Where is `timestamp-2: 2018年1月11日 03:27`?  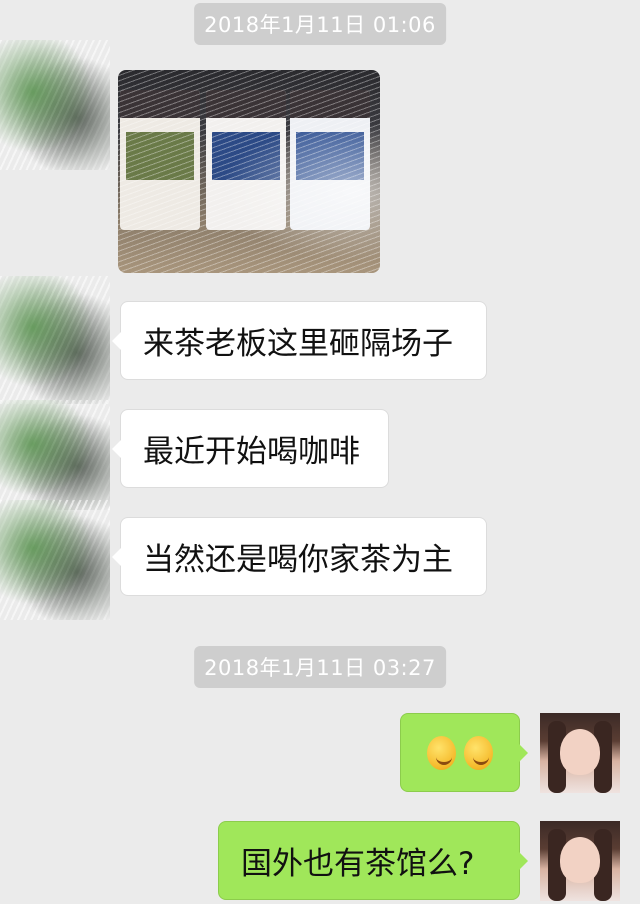
timestamp-2: 2018年1月11日 03:27 is located at coordinates (320, 667).